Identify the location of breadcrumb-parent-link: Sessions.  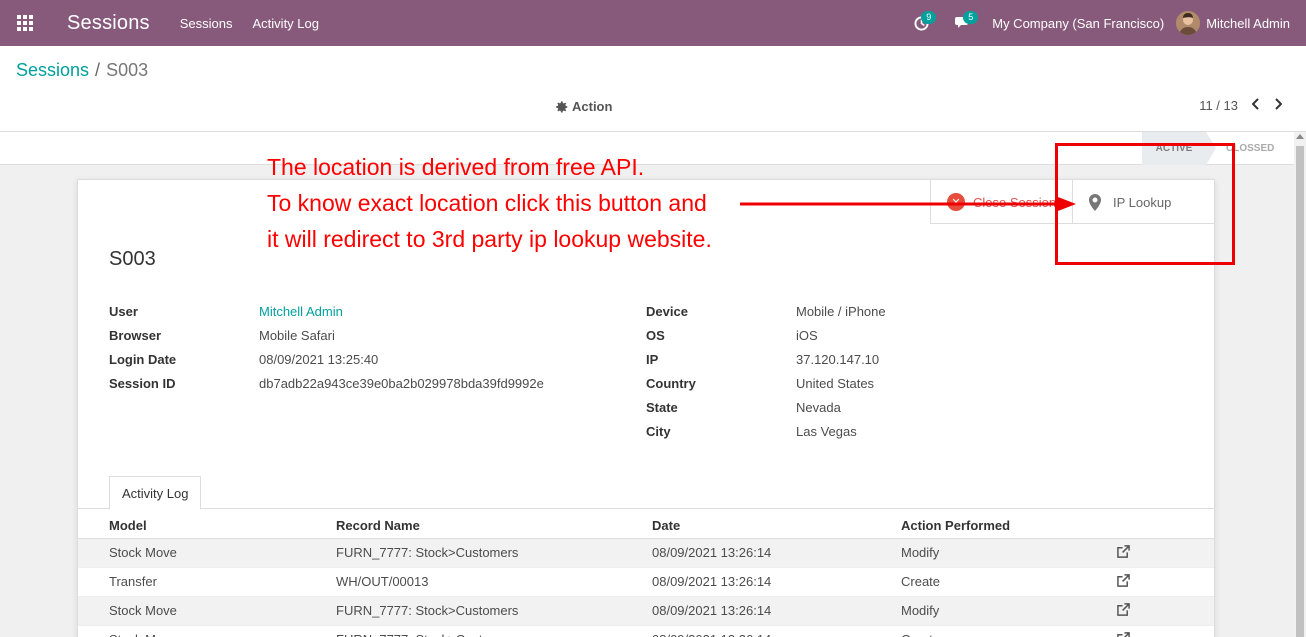
(52, 70).